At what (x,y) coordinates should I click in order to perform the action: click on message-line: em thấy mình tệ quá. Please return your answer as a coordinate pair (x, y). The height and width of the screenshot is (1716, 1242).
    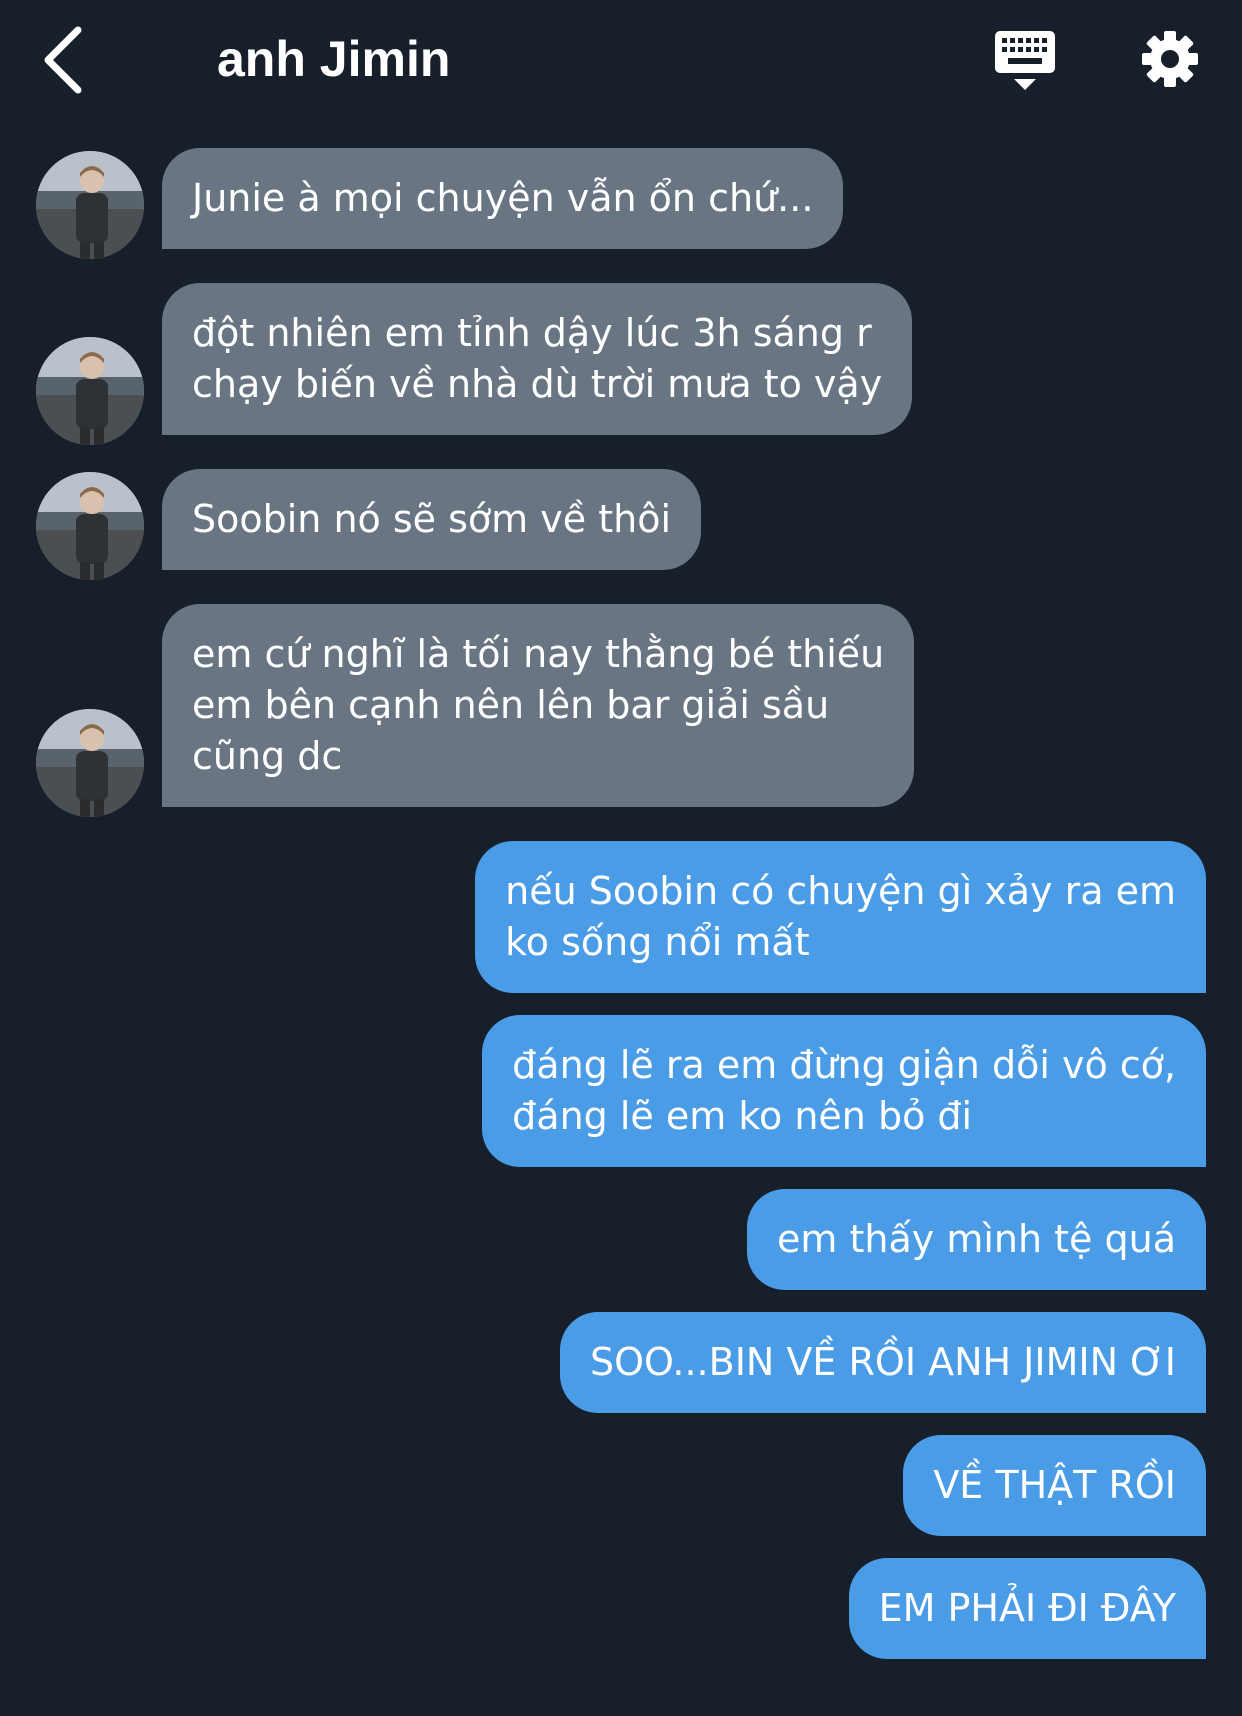
    Looking at the image, I should click on (976, 1239).